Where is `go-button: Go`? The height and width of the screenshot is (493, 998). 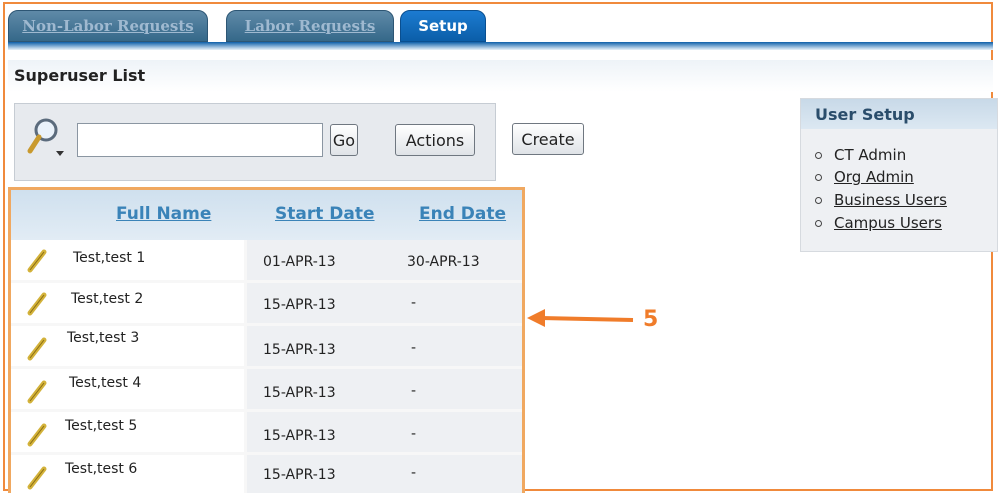 go-button: Go is located at coordinates (344, 140).